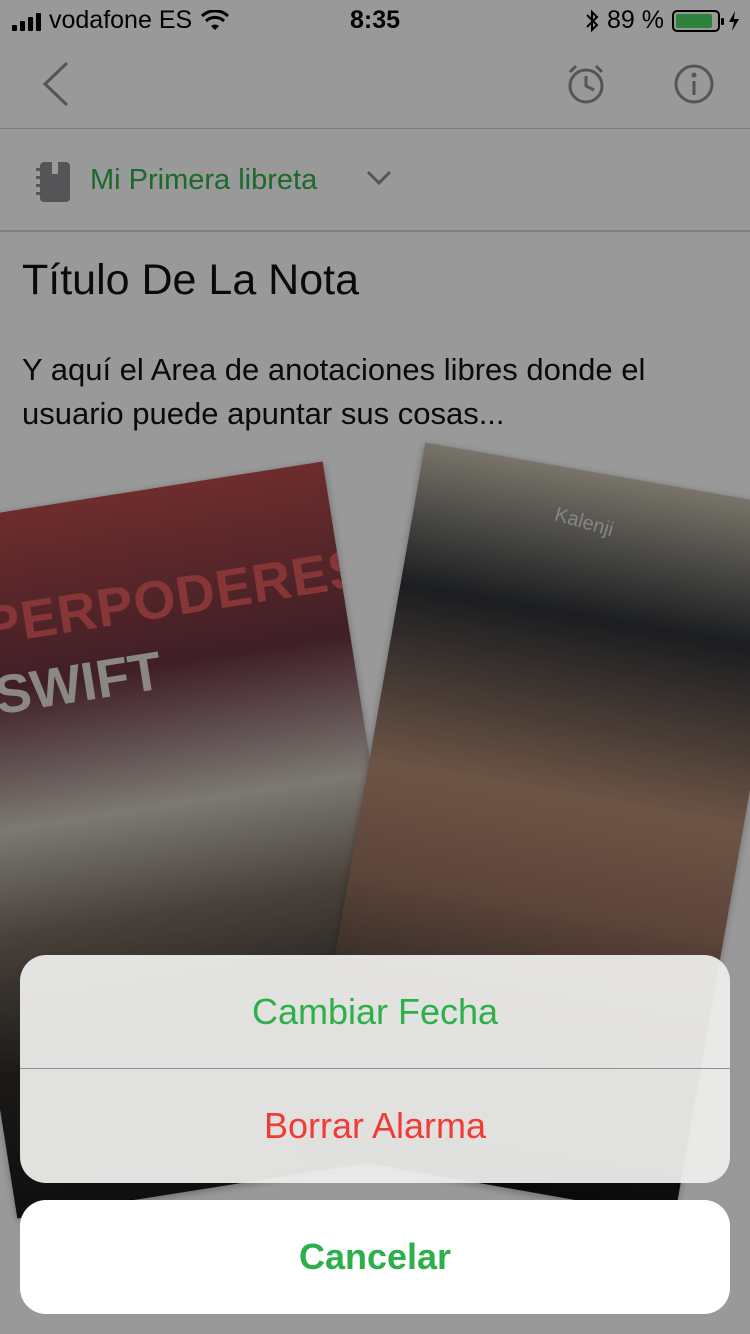  What do you see at coordinates (375, 1125) in the screenshot?
I see `delete-alarm-button: Borrar Alarma` at bounding box center [375, 1125].